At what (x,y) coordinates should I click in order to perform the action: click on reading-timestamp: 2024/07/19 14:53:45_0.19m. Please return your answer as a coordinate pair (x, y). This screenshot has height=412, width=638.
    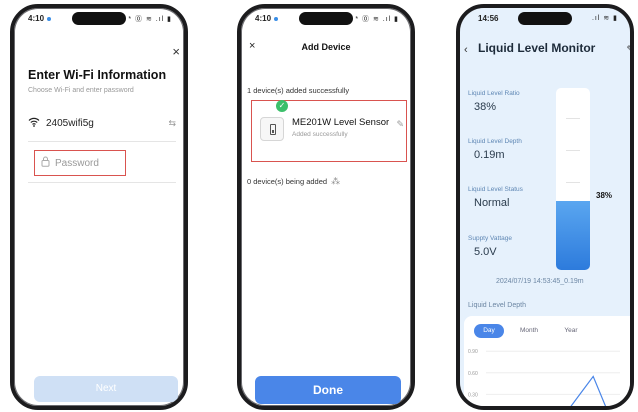
    Looking at the image, I should click on (540, 281).